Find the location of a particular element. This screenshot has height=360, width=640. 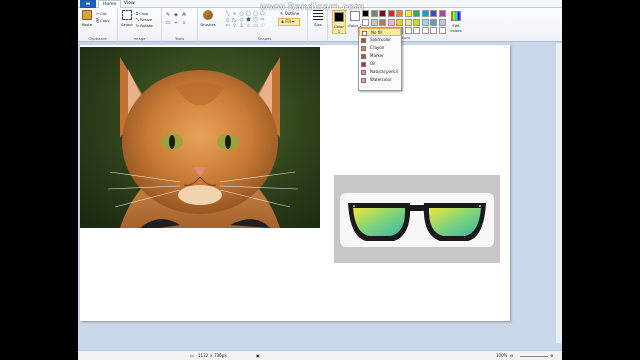

zoom-in-button: ⊕ is located at coordinates (551, 355).